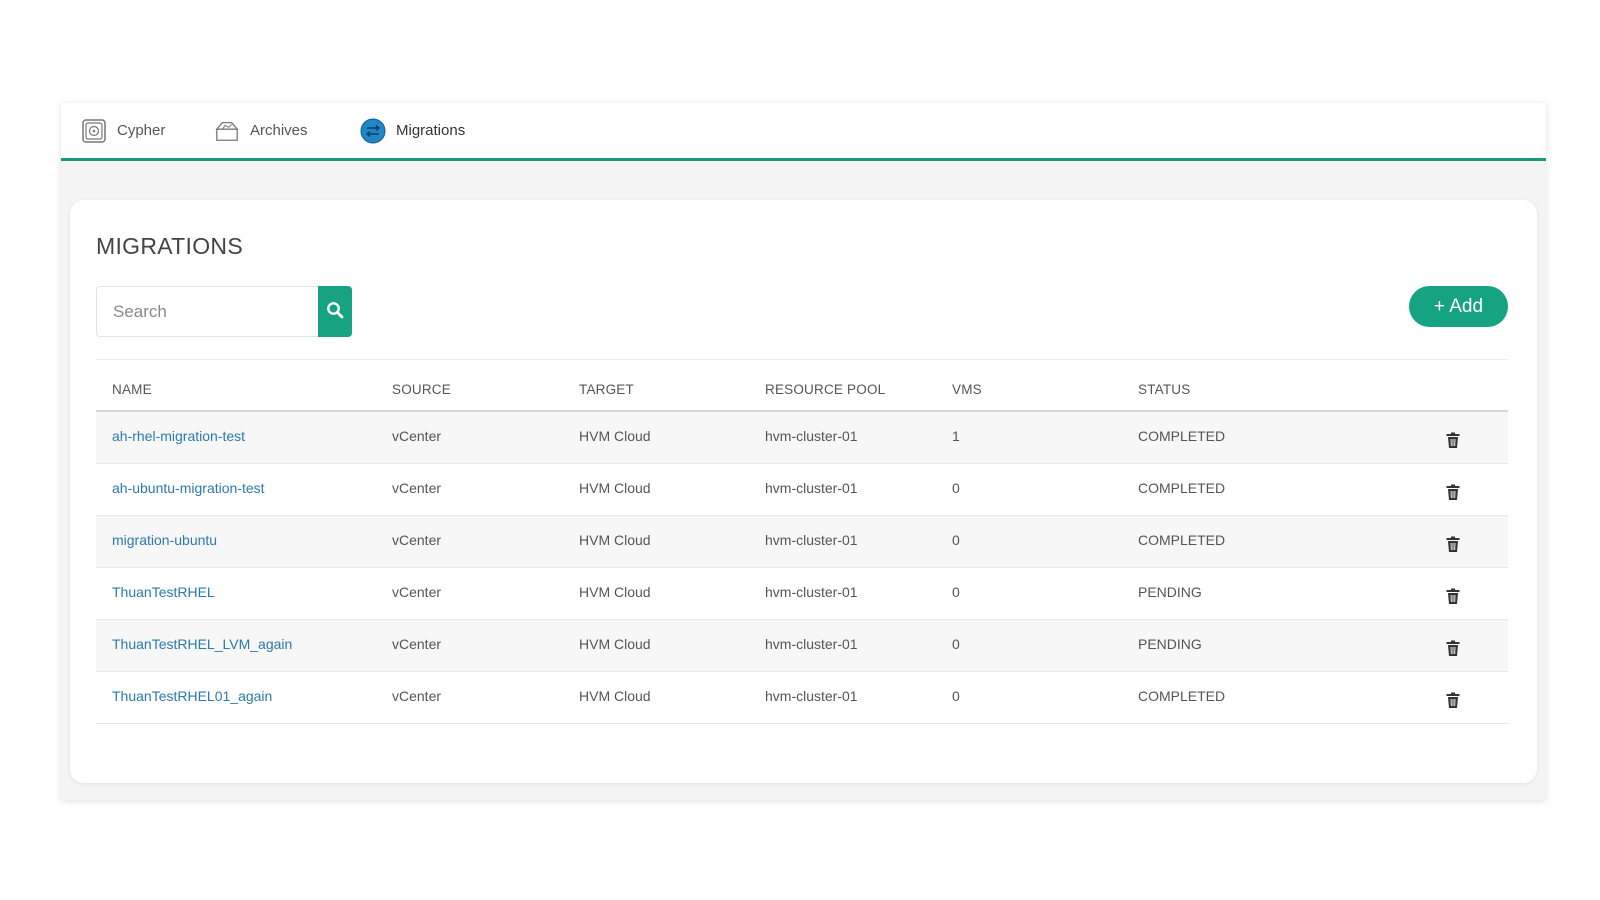 This screenshot has height=900, width=1600. Describe the element at coordinates (1164, 389) in the screenshot. I see `column-header-status: STATUS` at that location.